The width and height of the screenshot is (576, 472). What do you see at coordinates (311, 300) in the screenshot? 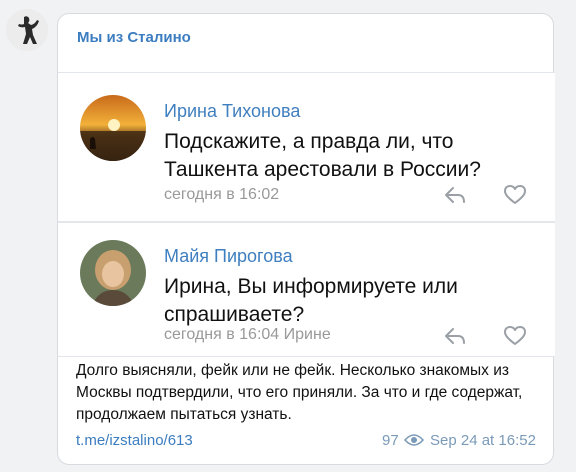
I see `comment-text: Ирина, Вы информируете или спрашиваете?` at bounding box center [311, 300].